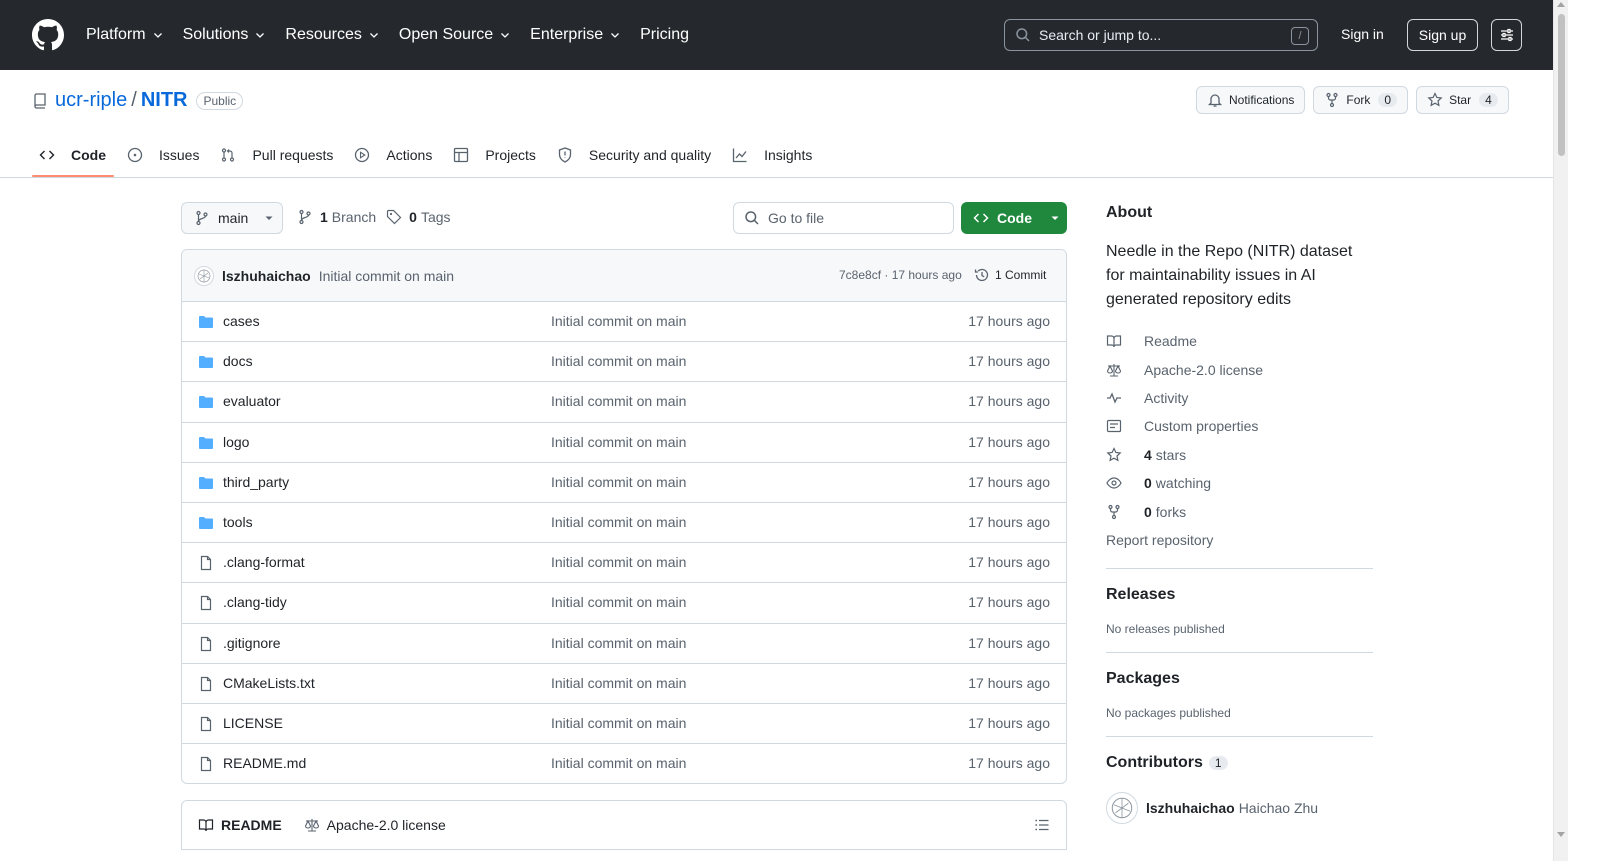 The width and height of the screenshot is (1600, 861). Describe the element at coordinates (280, 155) in the screenshot. I see `tab-pull-requests: Pull requests` at that location.